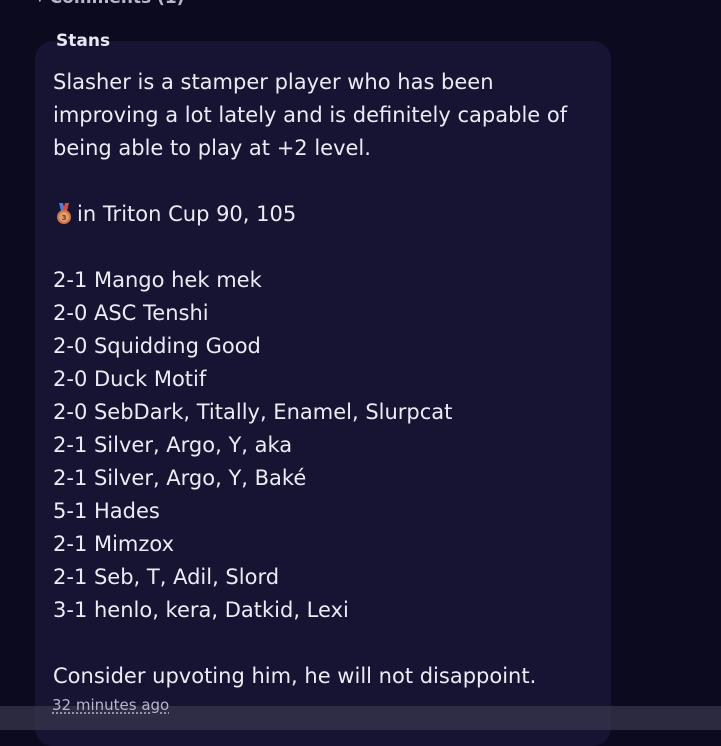  I want to click on third-place-medal-icon: 3, so click(64, 213).